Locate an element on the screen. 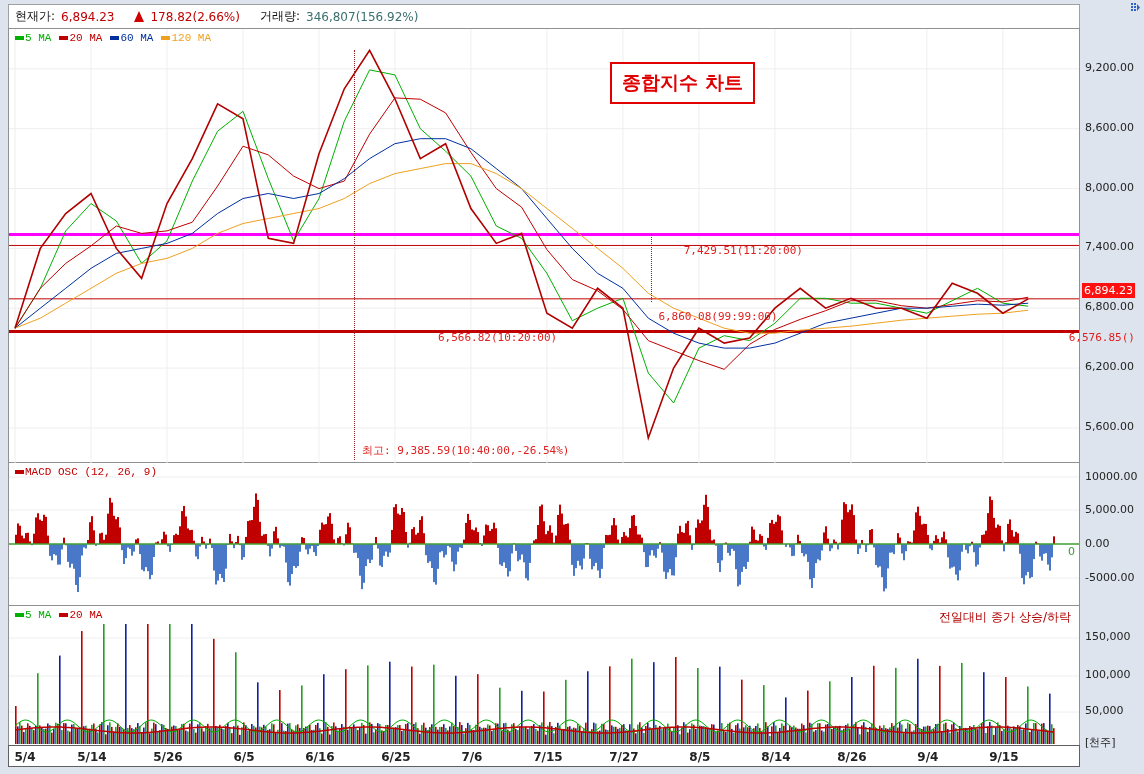 Image resolution: width=1144 pixels, height=774 pixels. axis-label: 8,600.00 is located at coordinates (1109, 127).